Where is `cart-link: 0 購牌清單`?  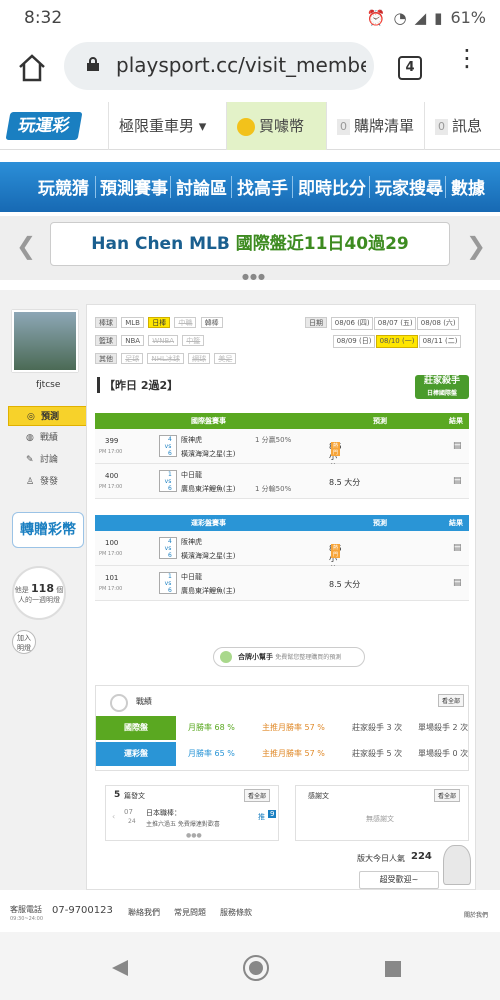 cart-link: 0 購牌清單 is located at coordinates (375, 126).